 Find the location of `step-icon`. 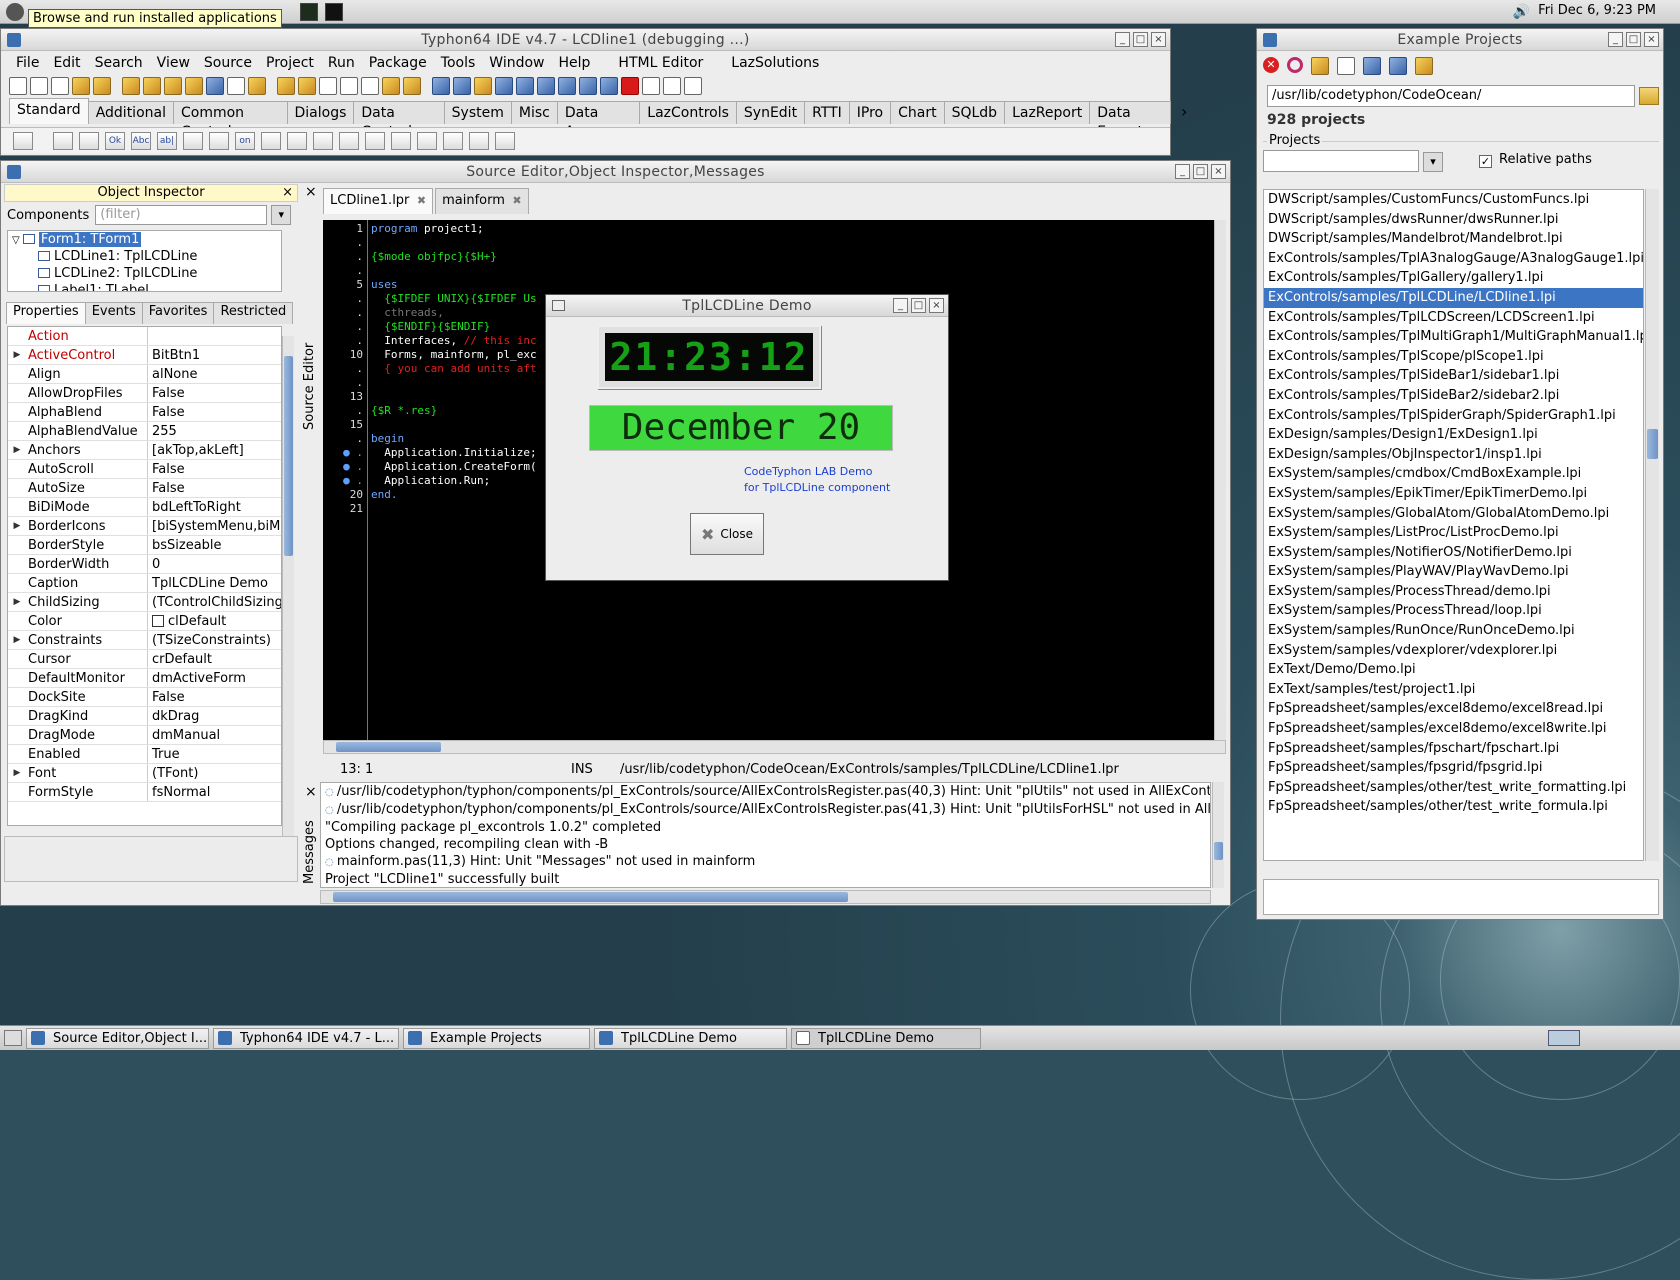

step-icon is located at coordinates (441, 86).